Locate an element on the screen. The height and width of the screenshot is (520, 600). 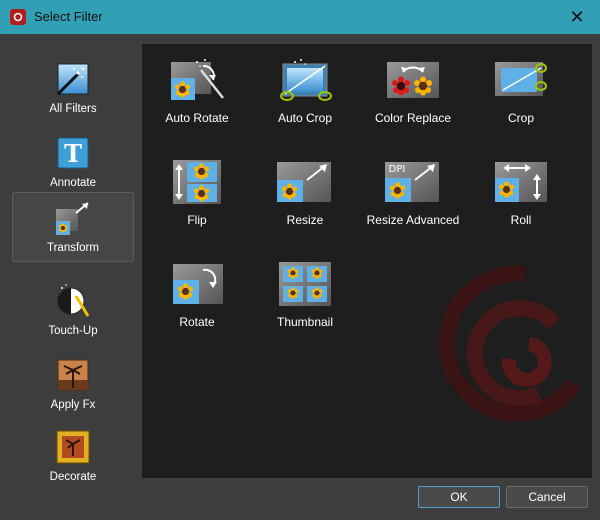
filter-rotate: Rotate is located at coordinates (197, 293).